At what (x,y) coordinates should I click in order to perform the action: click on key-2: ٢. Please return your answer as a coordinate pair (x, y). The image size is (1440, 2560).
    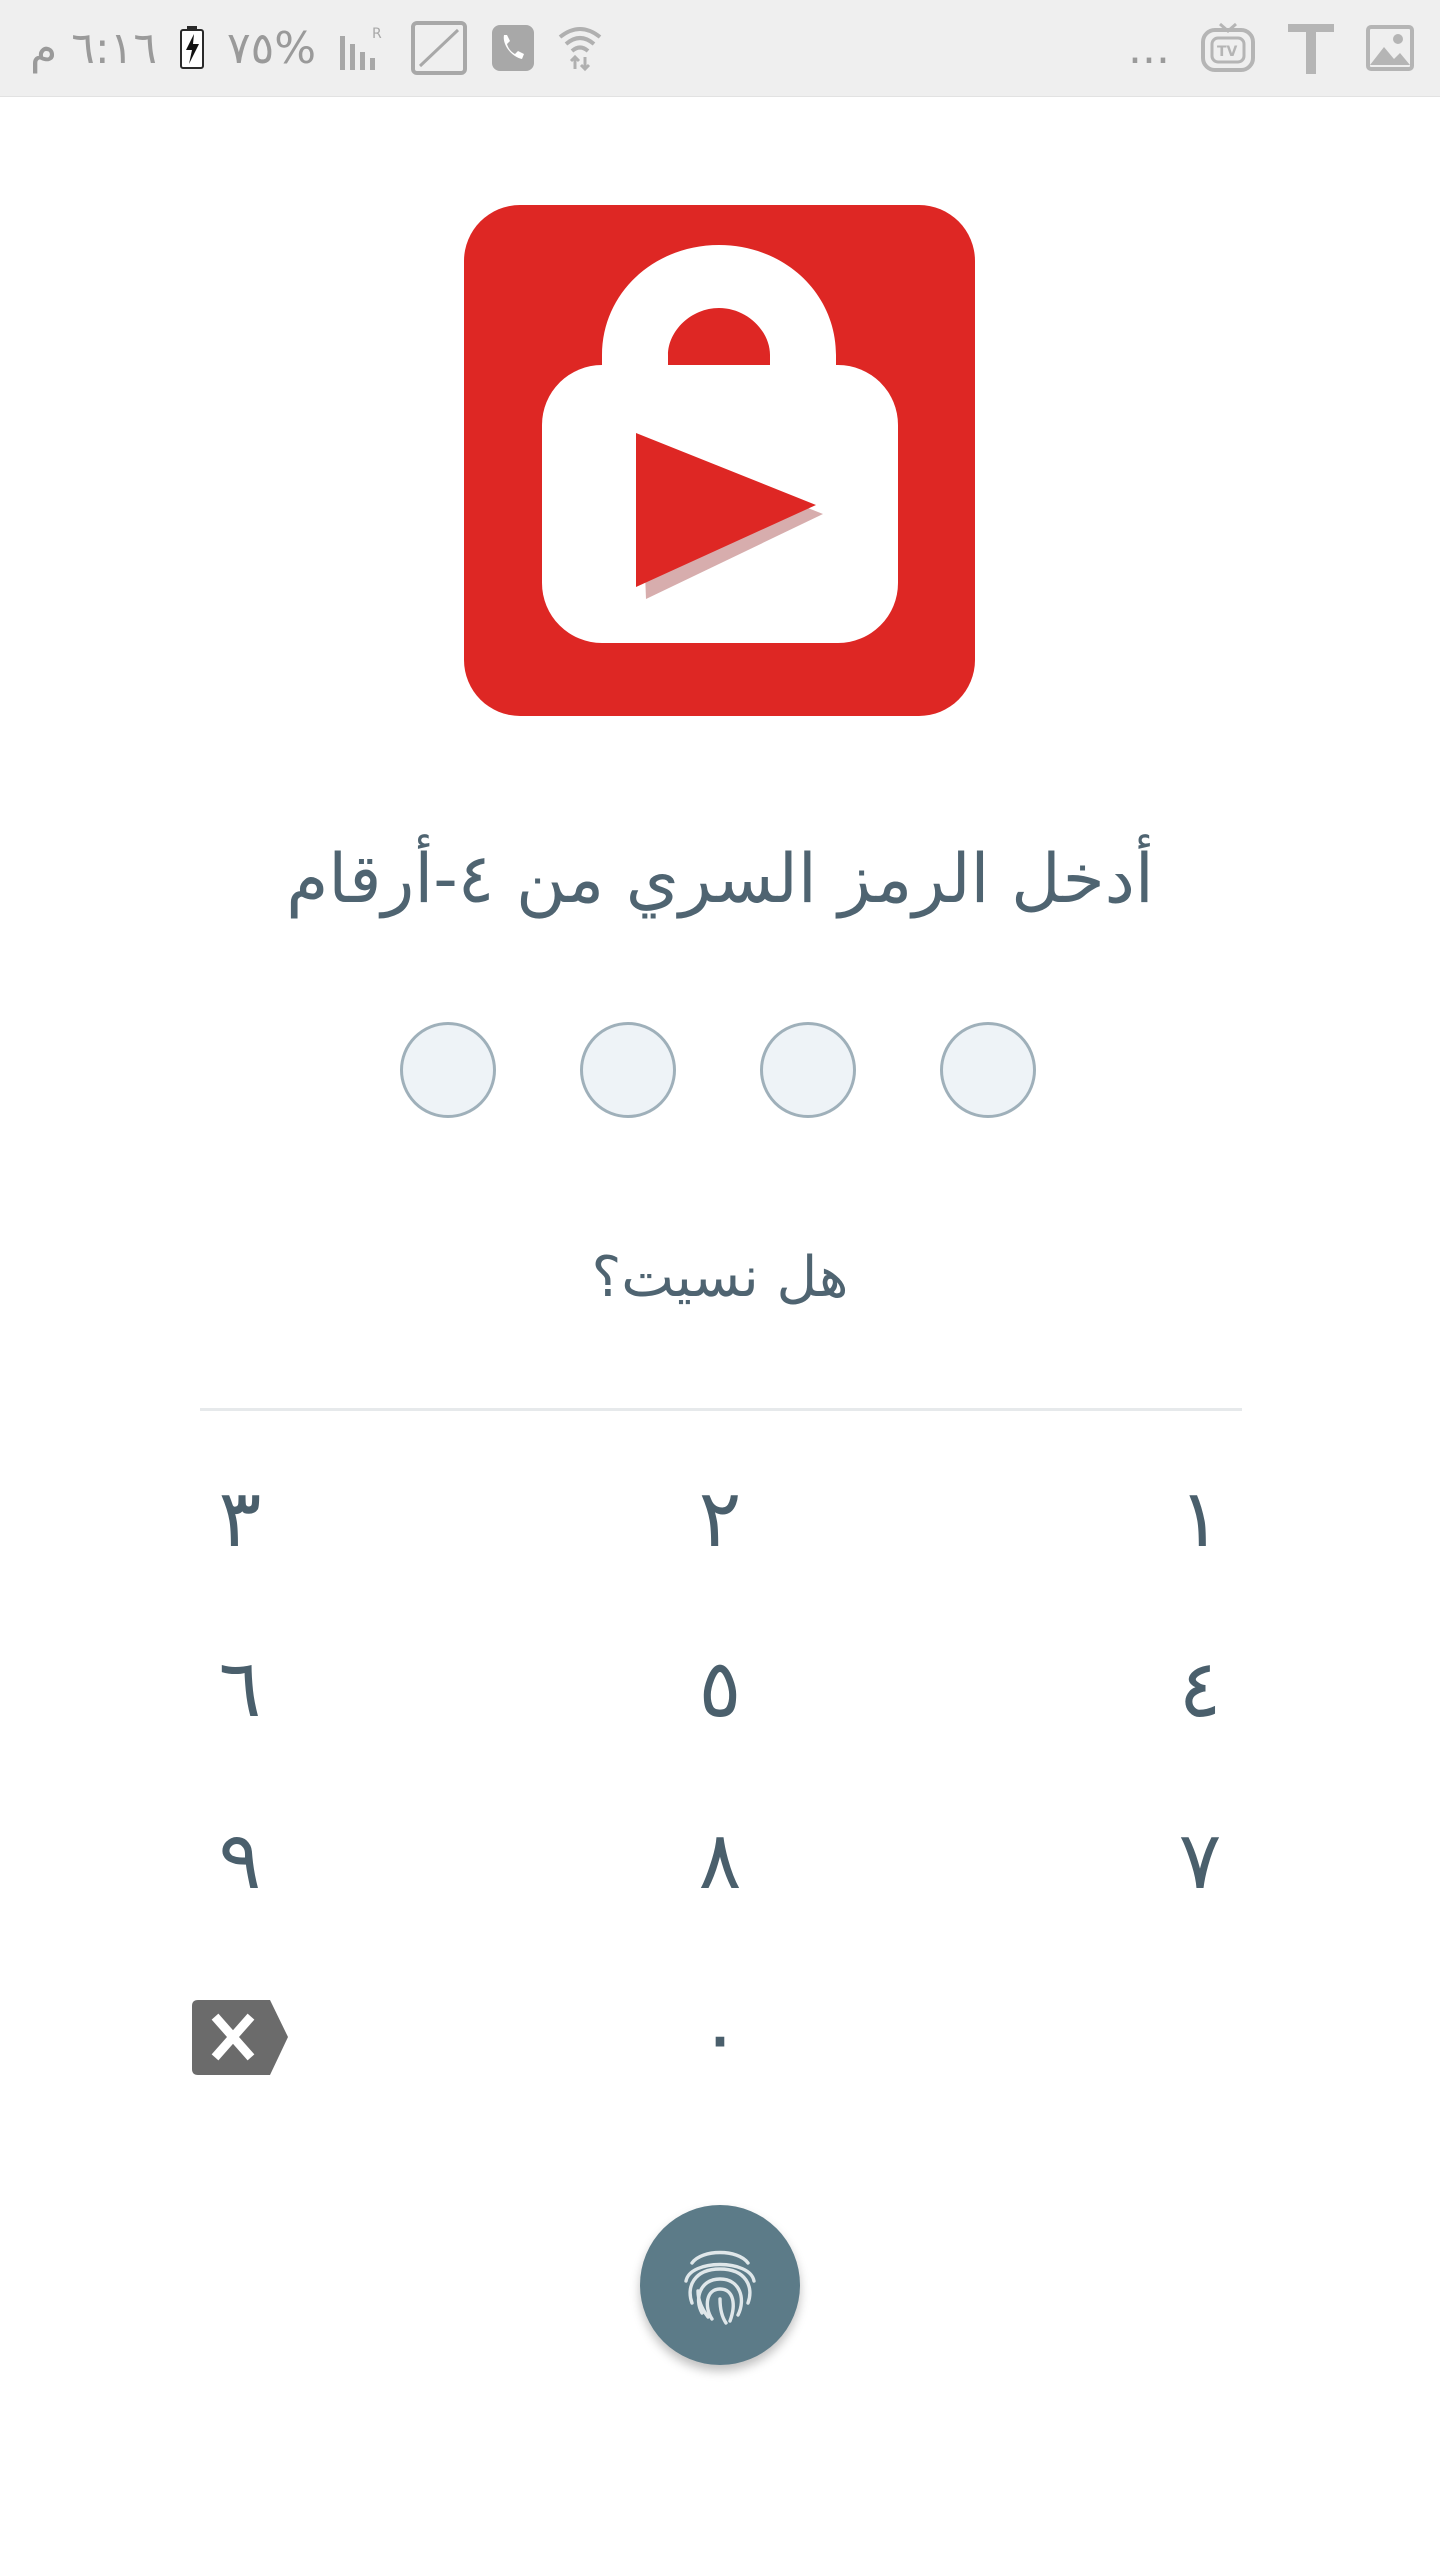
    Looking at the image, I should click on (720, 1518).